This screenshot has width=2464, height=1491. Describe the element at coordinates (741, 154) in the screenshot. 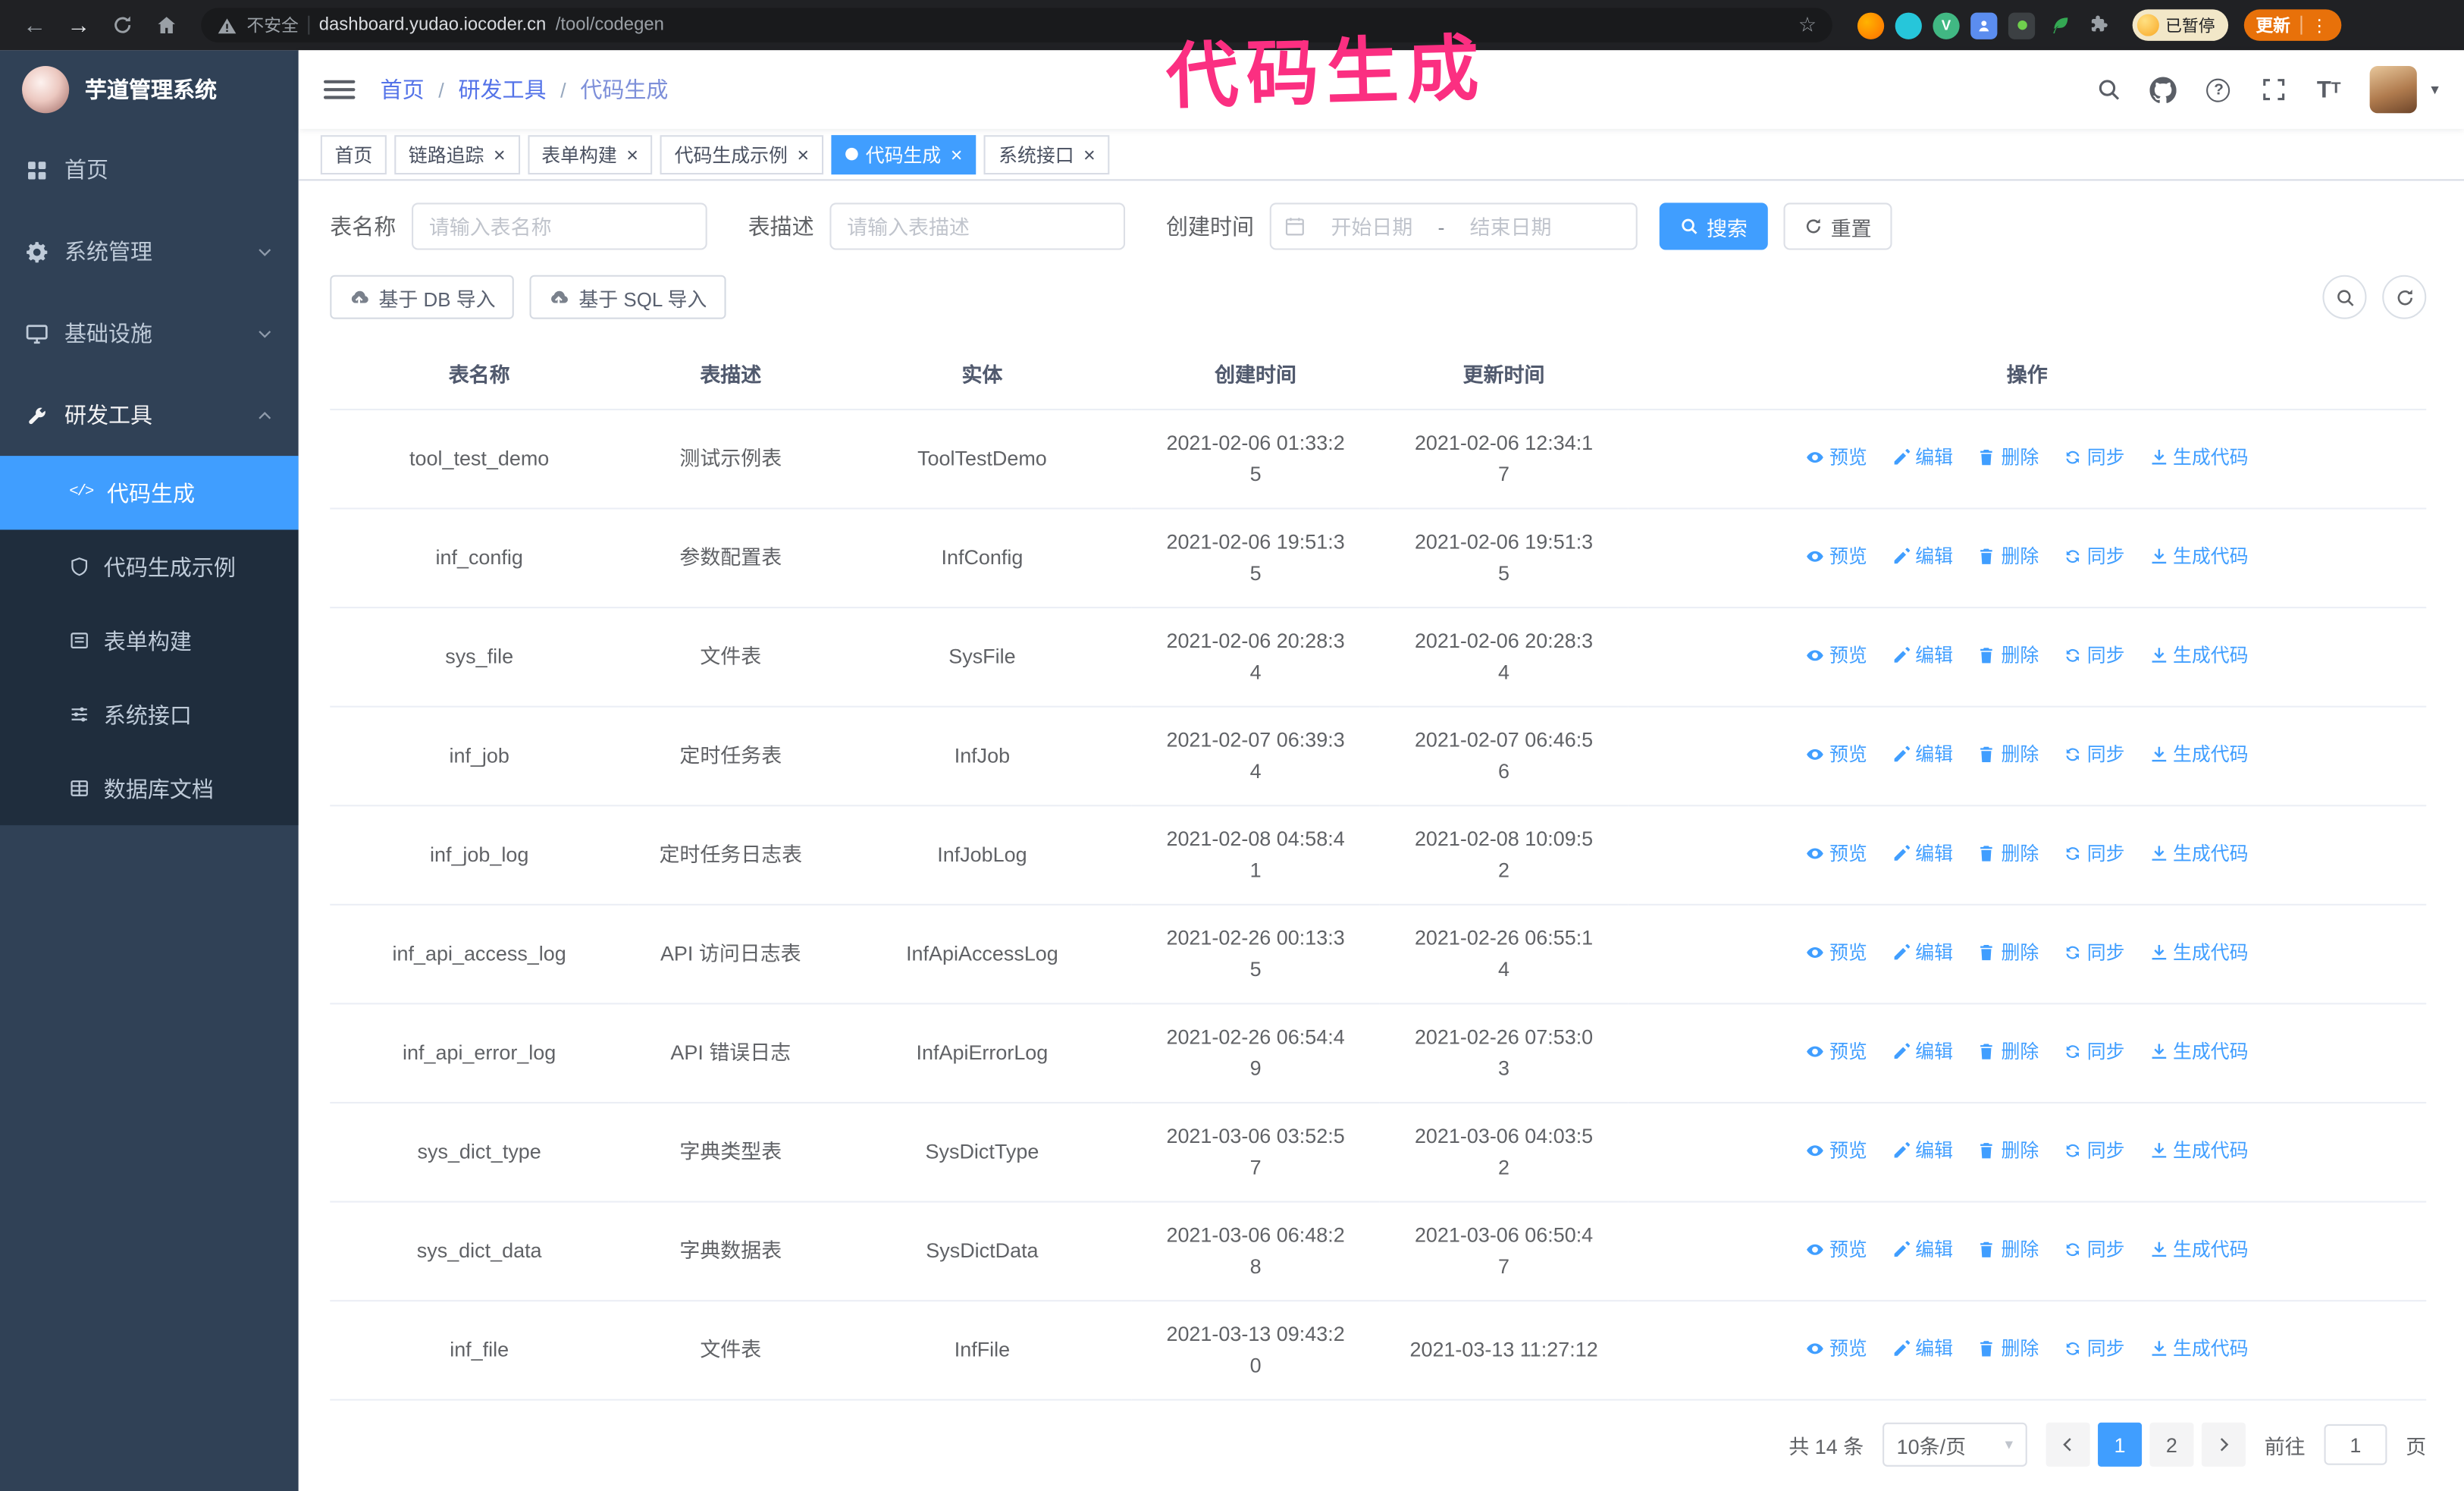

I see `tab-codegen-example: 代码生成示例 ×` at that location.